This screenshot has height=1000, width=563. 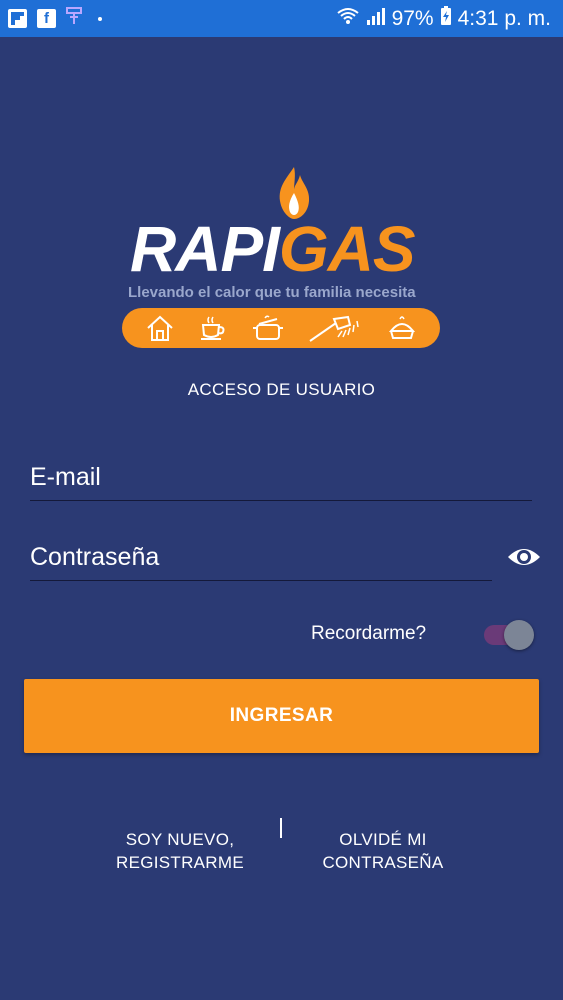 I want to click on forgot-link-line2: CONTRASEÑA, so click(x=383, y=862).